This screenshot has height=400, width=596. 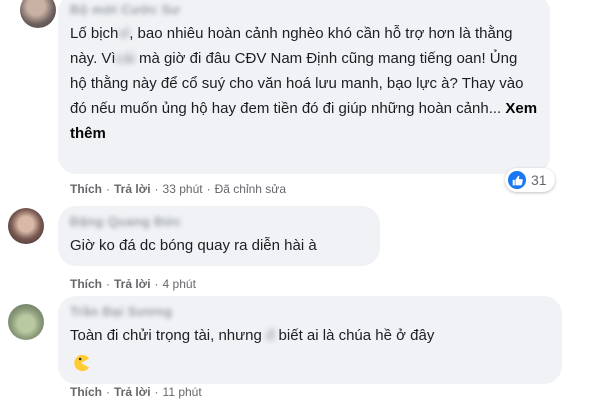 What do you see at coordinates (530, 180) in the screenshot?
I see `reaction-summary: 31` at bounding box center [530, 180].